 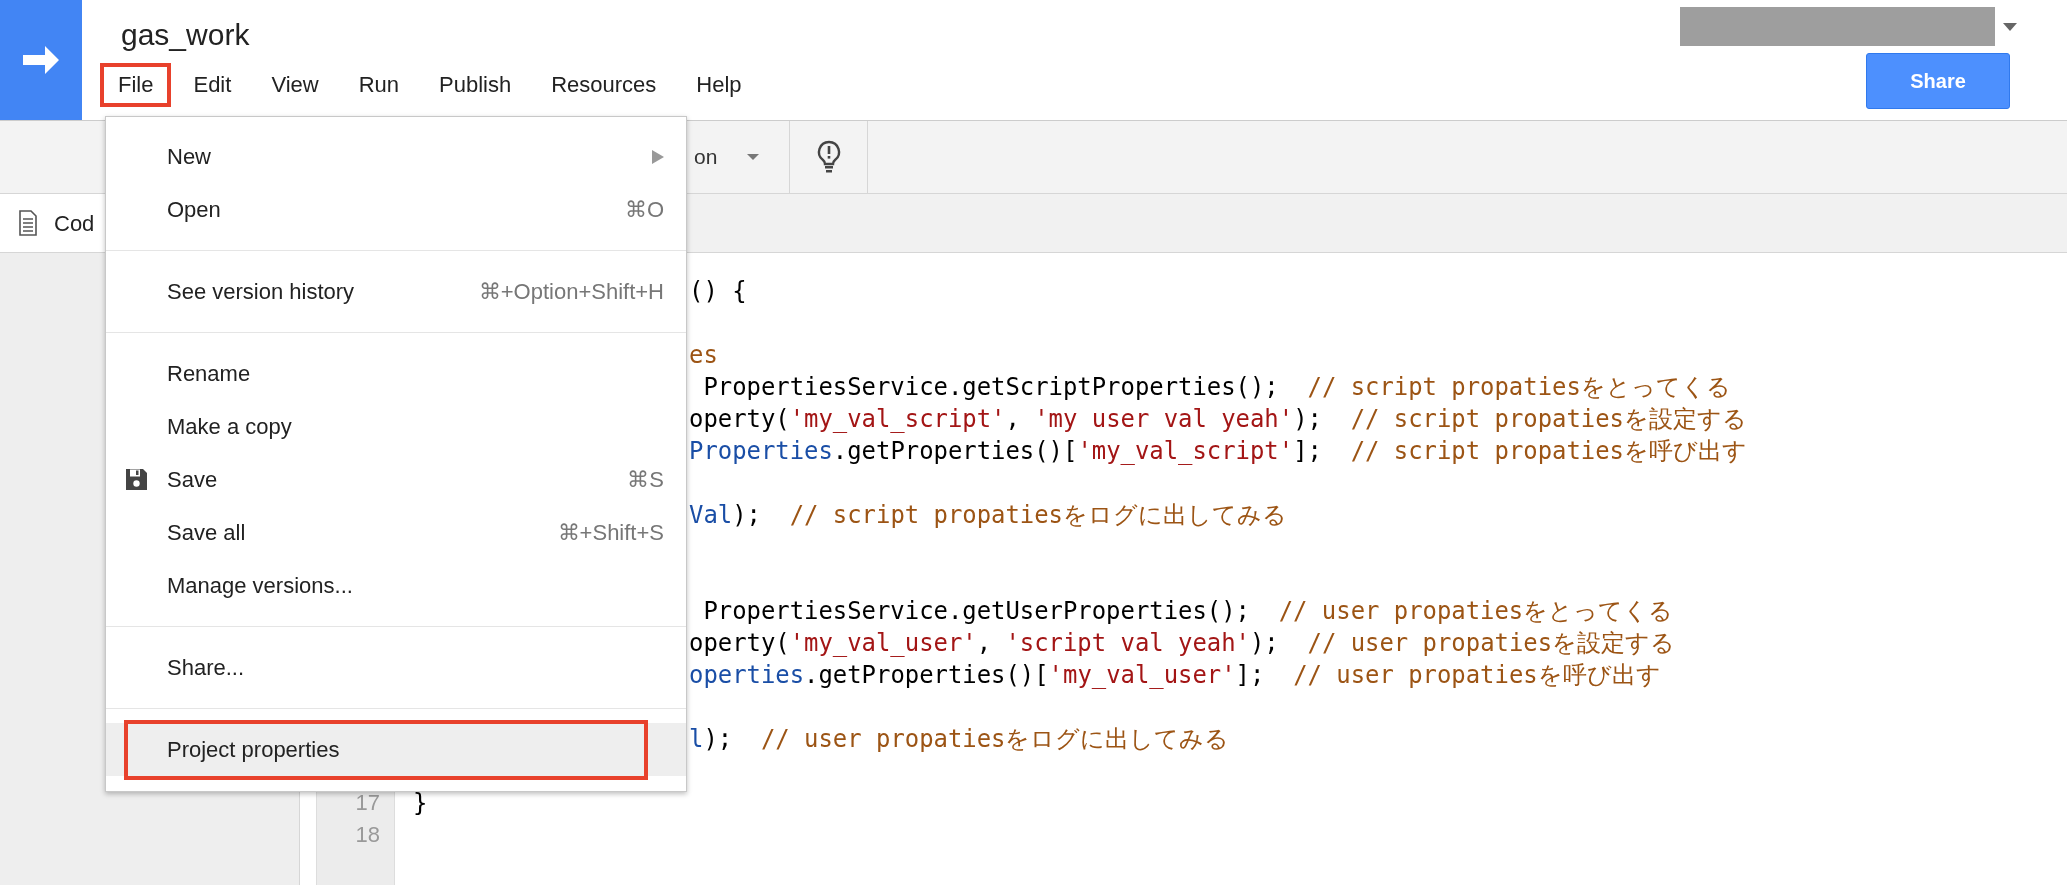 What do you see at coordinates (209, 374) in the screenshot?
I see `menu-label: Rename` at bounding box center [209, 374].